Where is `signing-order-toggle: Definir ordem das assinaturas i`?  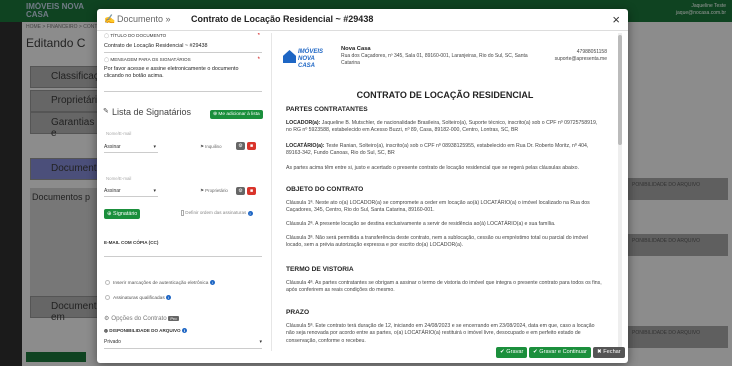
signing-order-toggle: Definir ordem das assinaturas i is located at coordinates (217, 213).